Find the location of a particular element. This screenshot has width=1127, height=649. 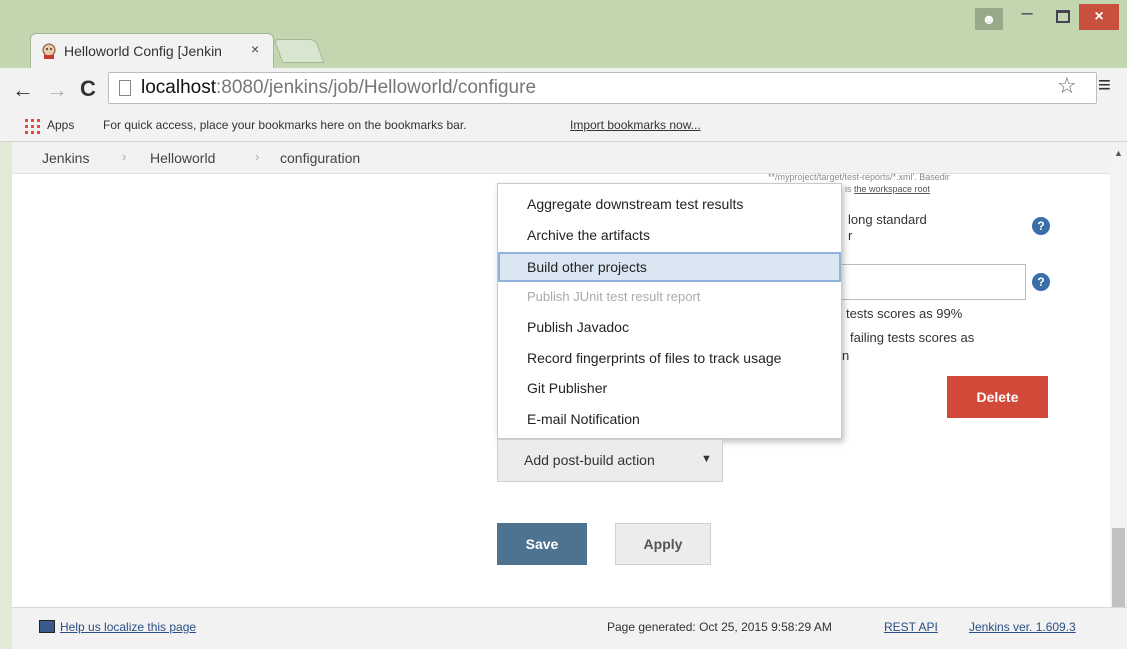

add-post-build-action-label: Add post-build action is located at coordinates (589, 460).